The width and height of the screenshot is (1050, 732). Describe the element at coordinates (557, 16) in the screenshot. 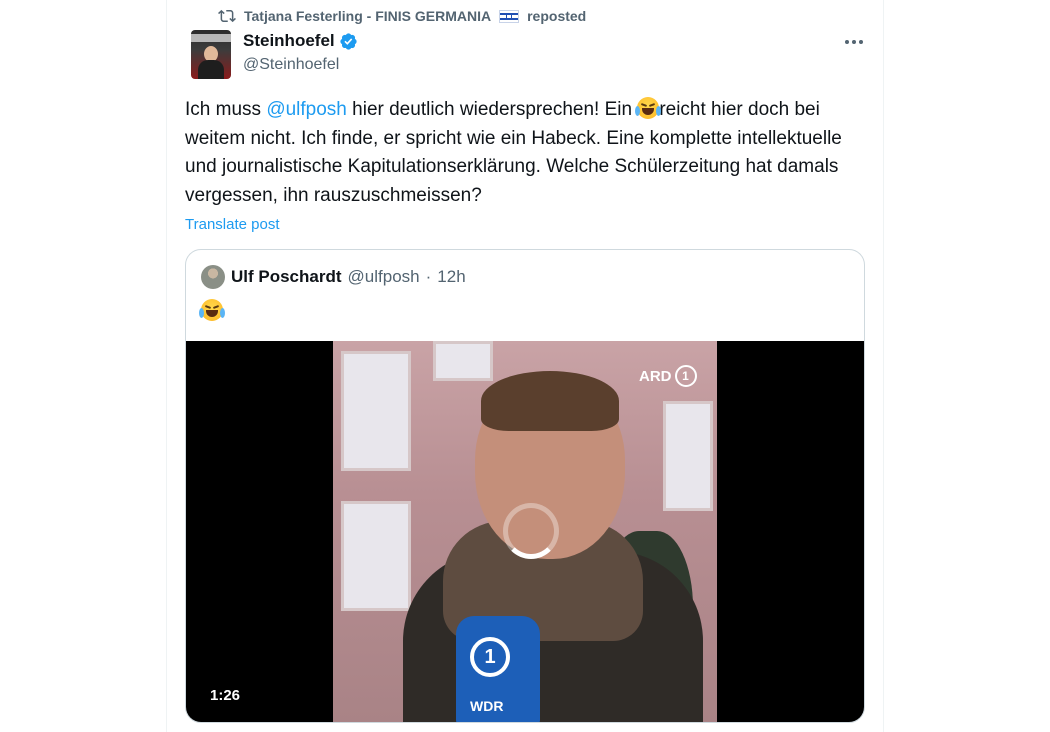

I see `repost-label: reposted` at that location.